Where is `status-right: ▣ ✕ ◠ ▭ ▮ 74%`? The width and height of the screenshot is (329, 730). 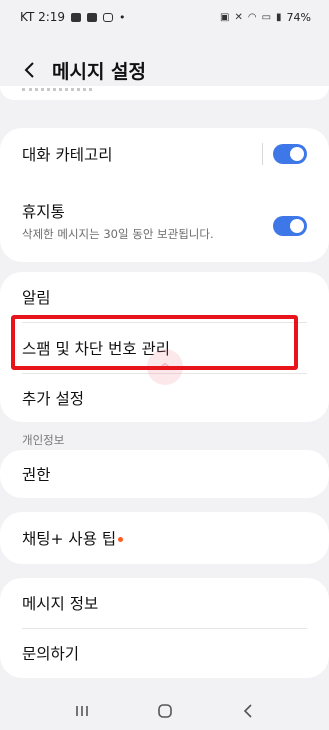
status-right: ▣ ✕ ◠ ▭ ▮ 74% is located at coordinates (265, 17).